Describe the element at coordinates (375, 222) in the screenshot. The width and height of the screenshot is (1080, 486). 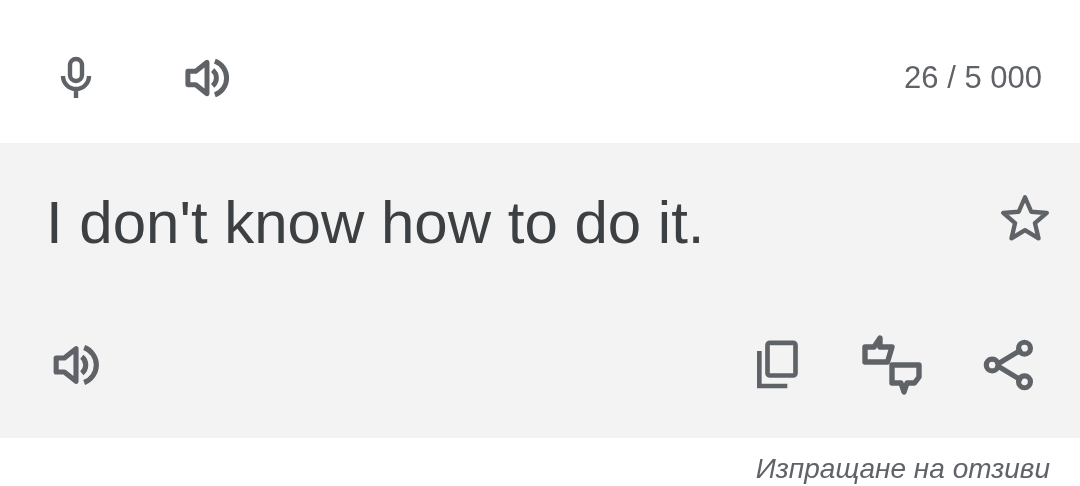
I see `translation-text: I don't know how to do it.` at that location.